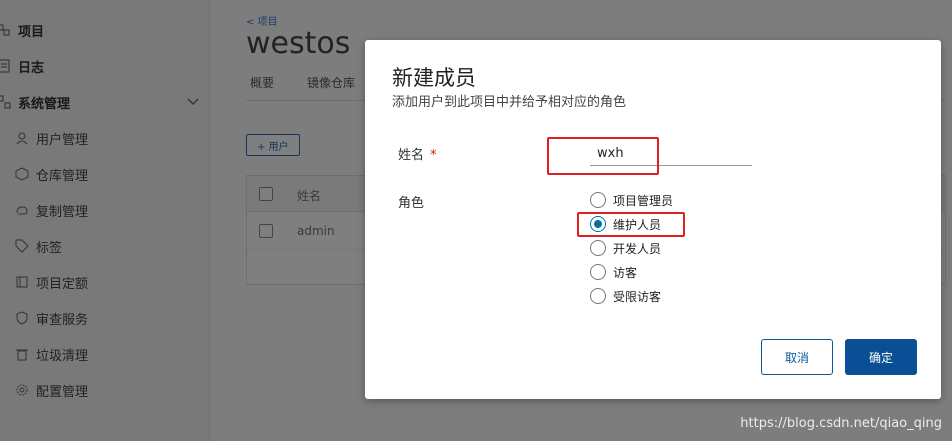  I want to click on role-option-limited-guest: 受限访客, so click(625, 296).